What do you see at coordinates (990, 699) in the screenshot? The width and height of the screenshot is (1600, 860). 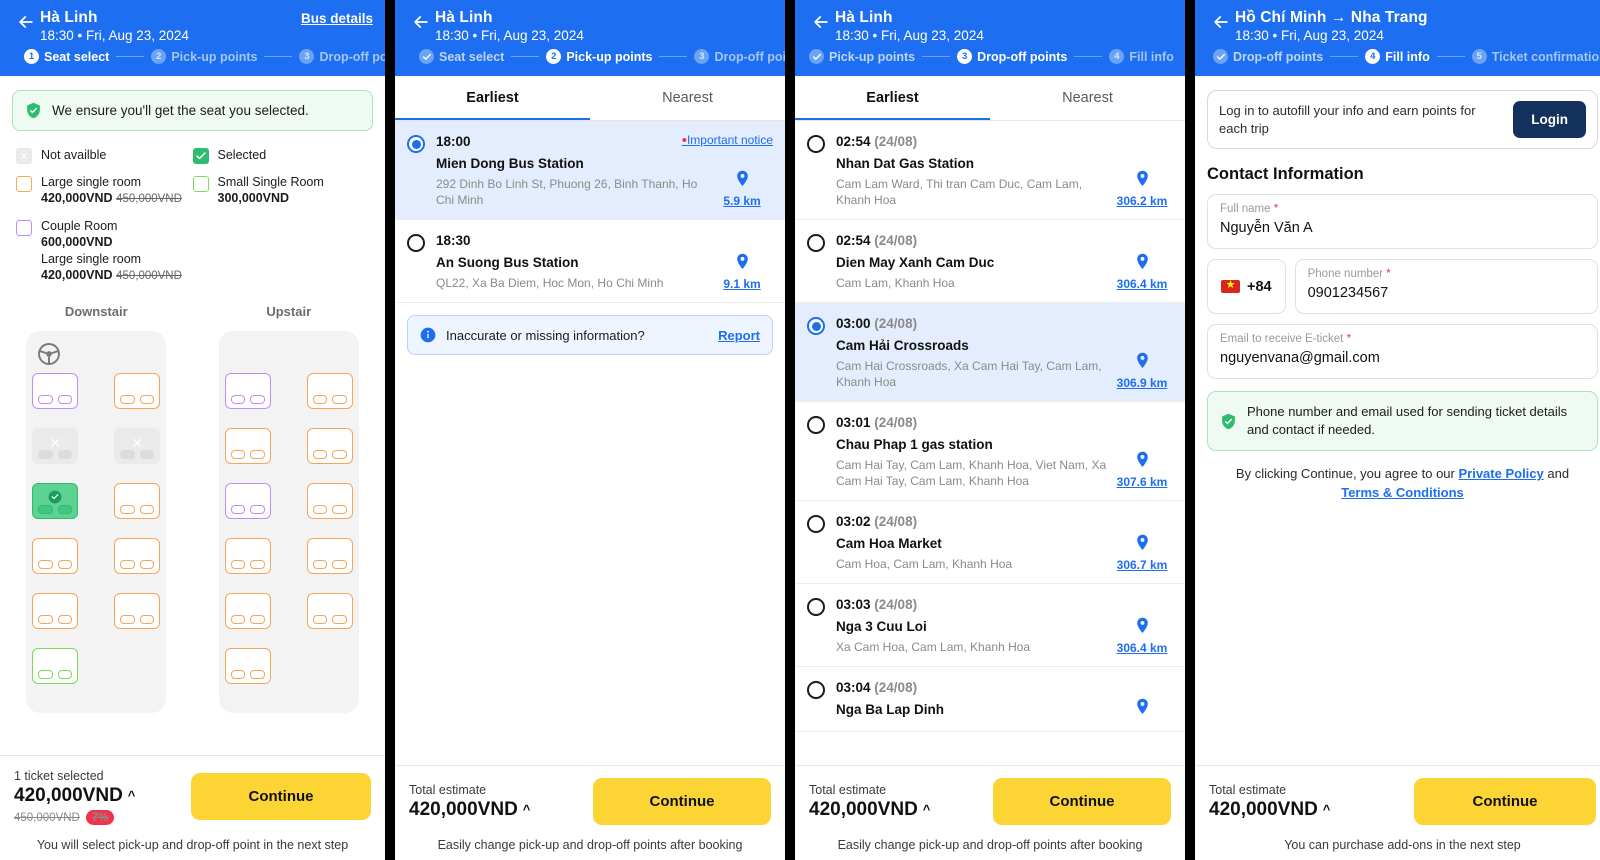 I see `list-item: 03:04 (24/08) Nga Ba Lap Dinh` at bounding box center [990, 699].